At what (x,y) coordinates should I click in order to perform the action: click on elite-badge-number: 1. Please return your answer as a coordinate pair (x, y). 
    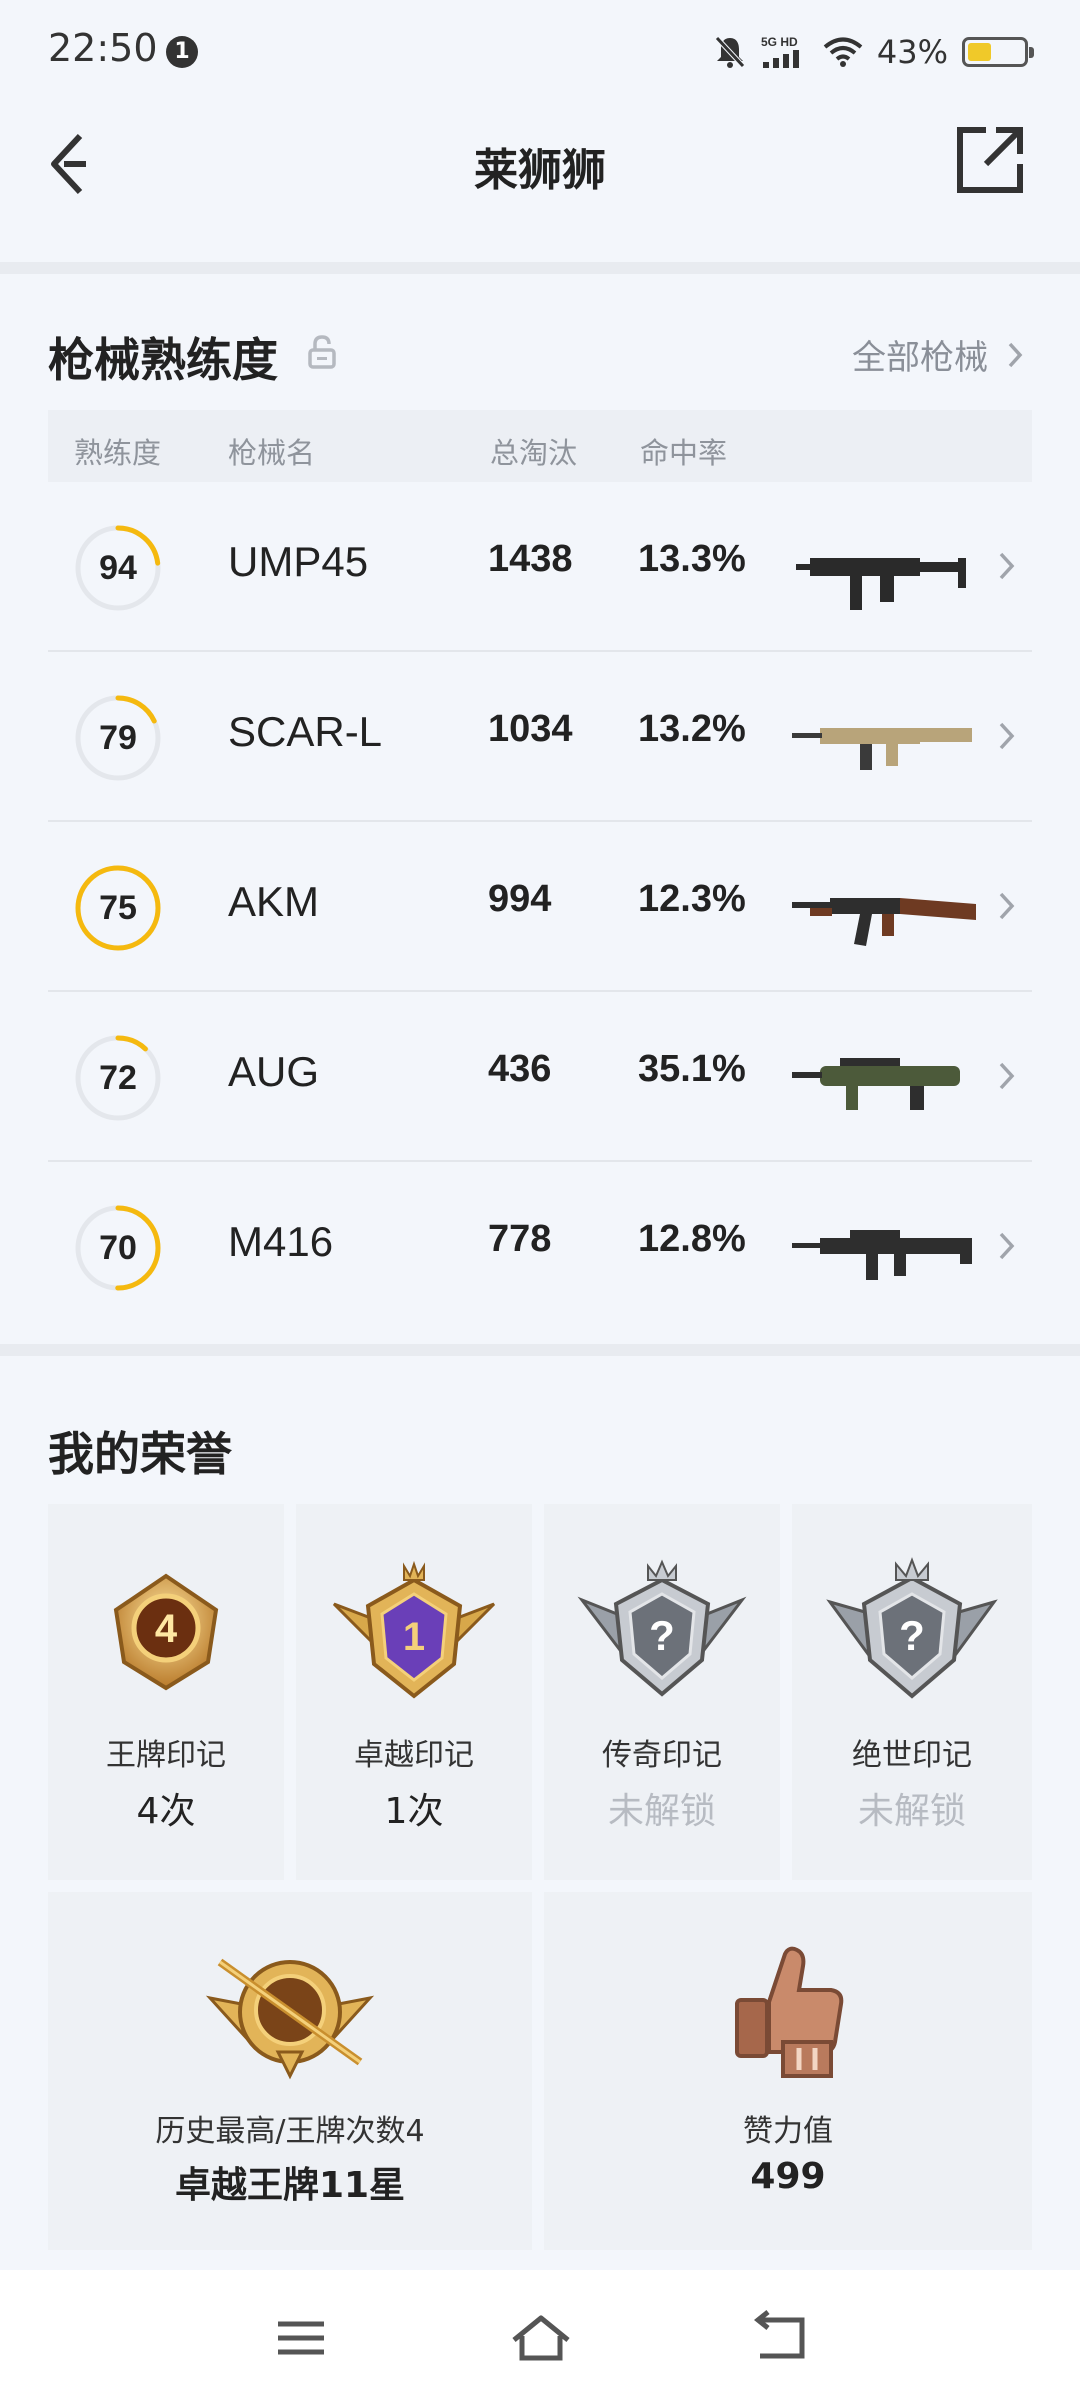
    Looking at the image, I should click on (414, 1637).